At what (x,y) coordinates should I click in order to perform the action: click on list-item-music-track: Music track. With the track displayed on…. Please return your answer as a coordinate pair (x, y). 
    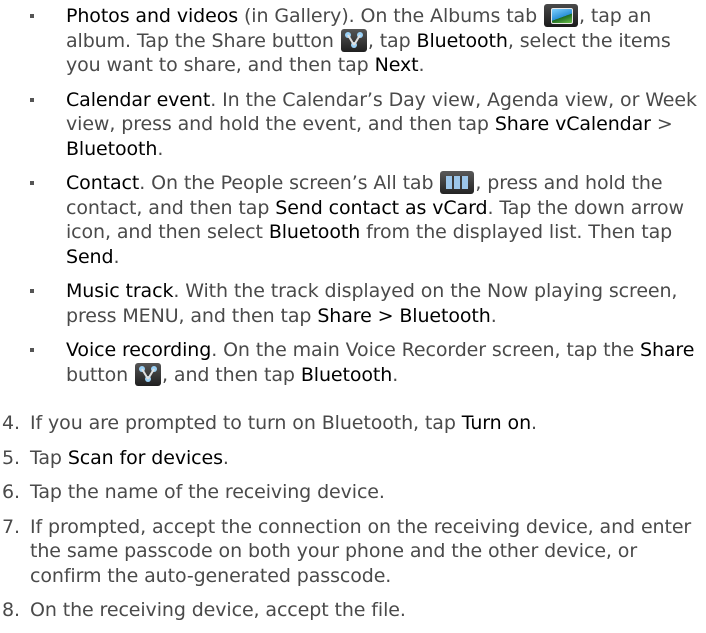
    Looking at the image, I should click on (365, 303).